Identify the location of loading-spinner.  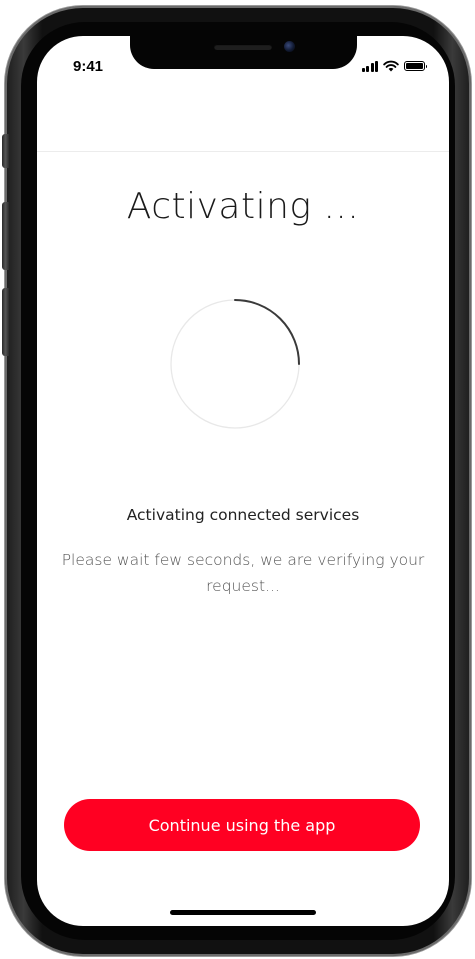
(235, 364).